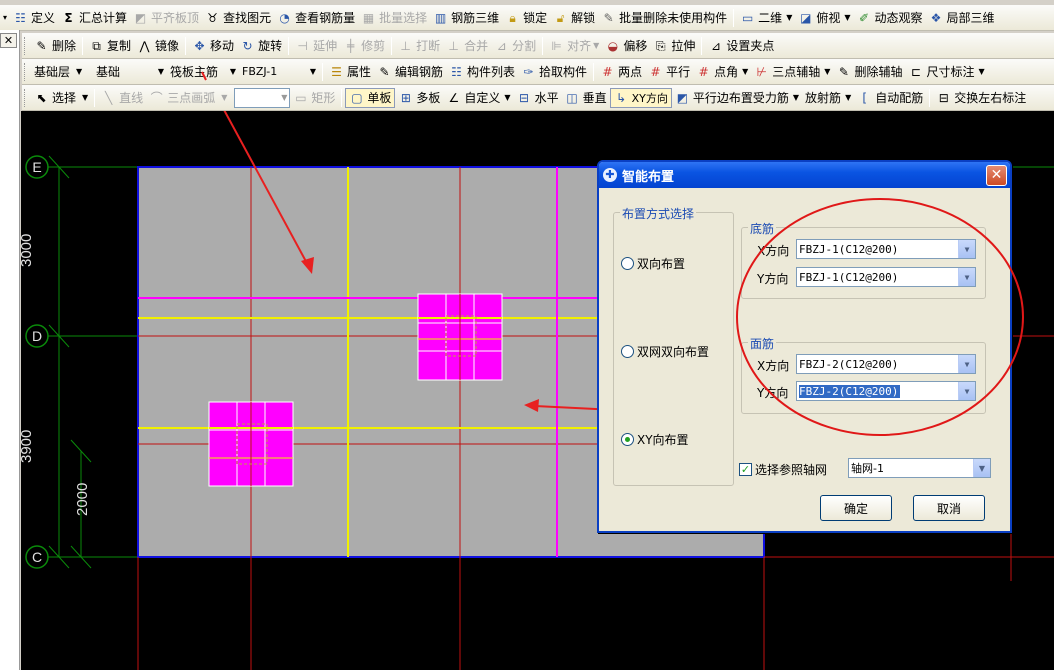 The width and height of the screenshot is (1054, 670). What do you see at coordinates (68, 17) in the screenshot?
I see `sigma-icon: Σ` at bounding box center [68, 17].